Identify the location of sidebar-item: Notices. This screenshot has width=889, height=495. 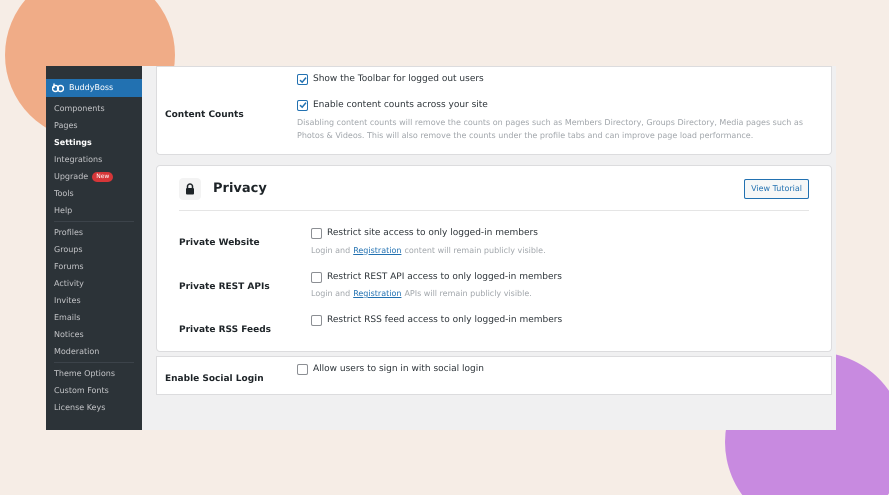
(69, 334).